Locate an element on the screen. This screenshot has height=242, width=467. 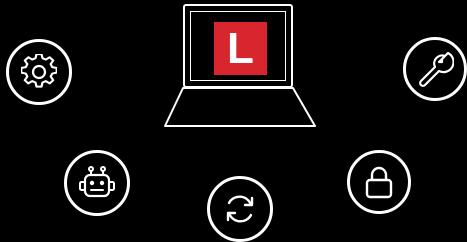
wrench-icon is located at coordinates (435, 69).